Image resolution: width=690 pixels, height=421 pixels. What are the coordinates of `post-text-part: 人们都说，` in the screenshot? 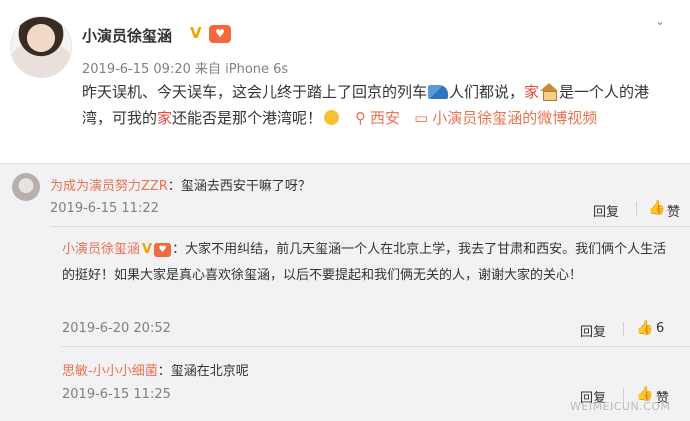 It's located at (487, 92).